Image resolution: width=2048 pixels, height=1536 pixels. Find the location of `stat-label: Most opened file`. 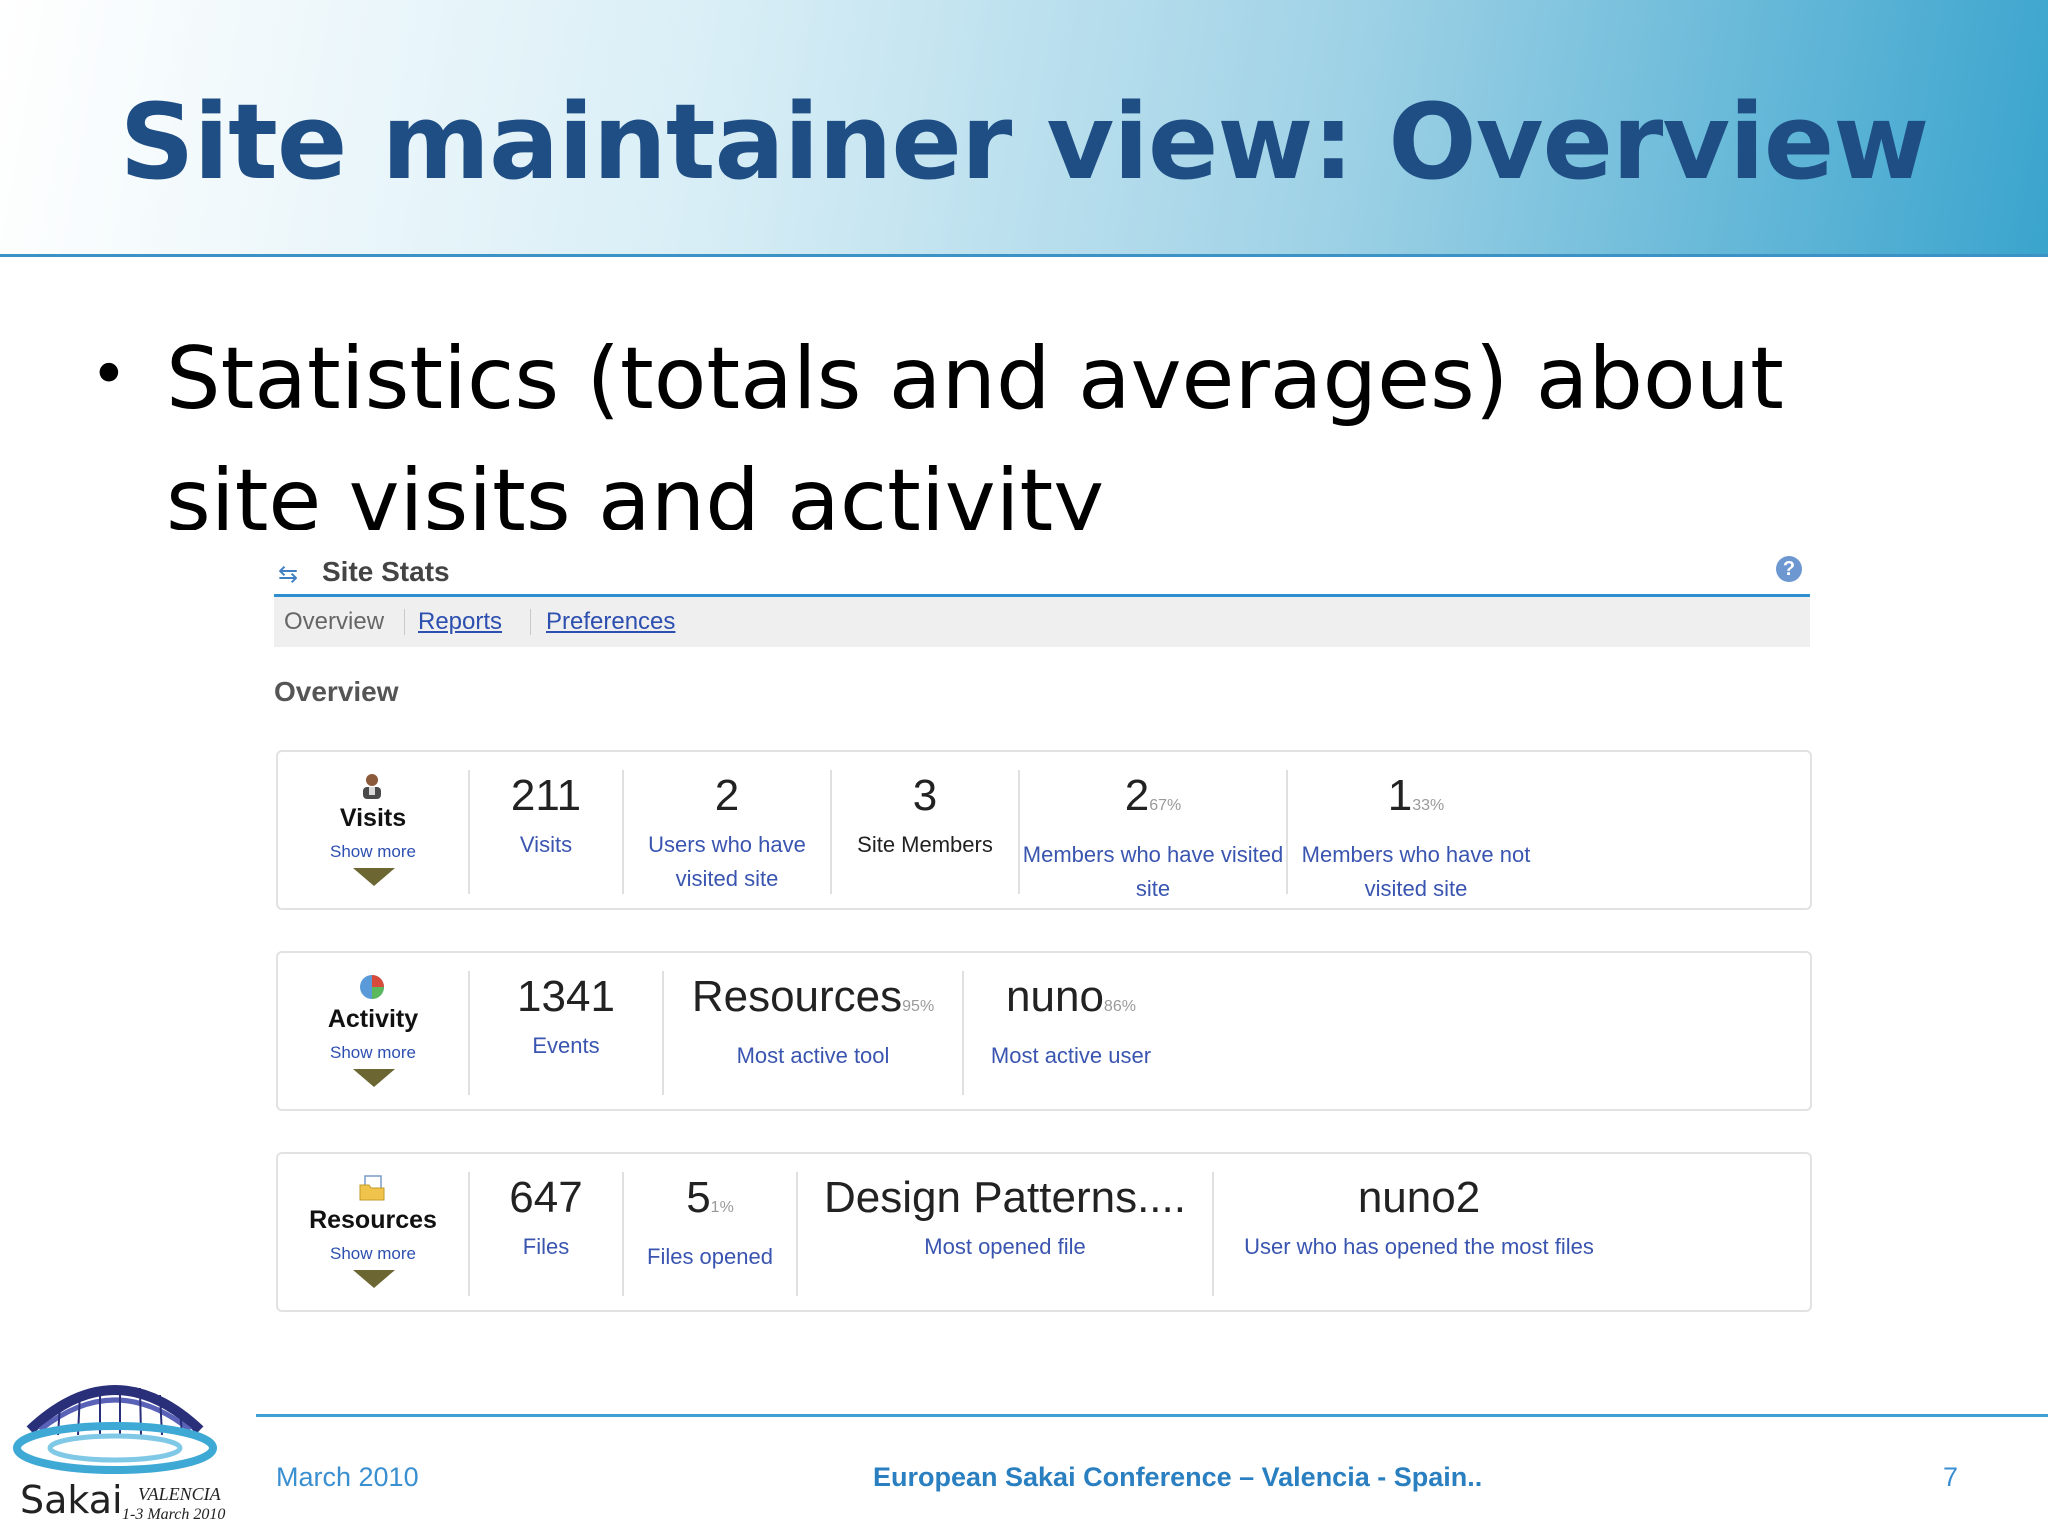

stat-label: Most opened file is located at coordinates (1005, 1246).